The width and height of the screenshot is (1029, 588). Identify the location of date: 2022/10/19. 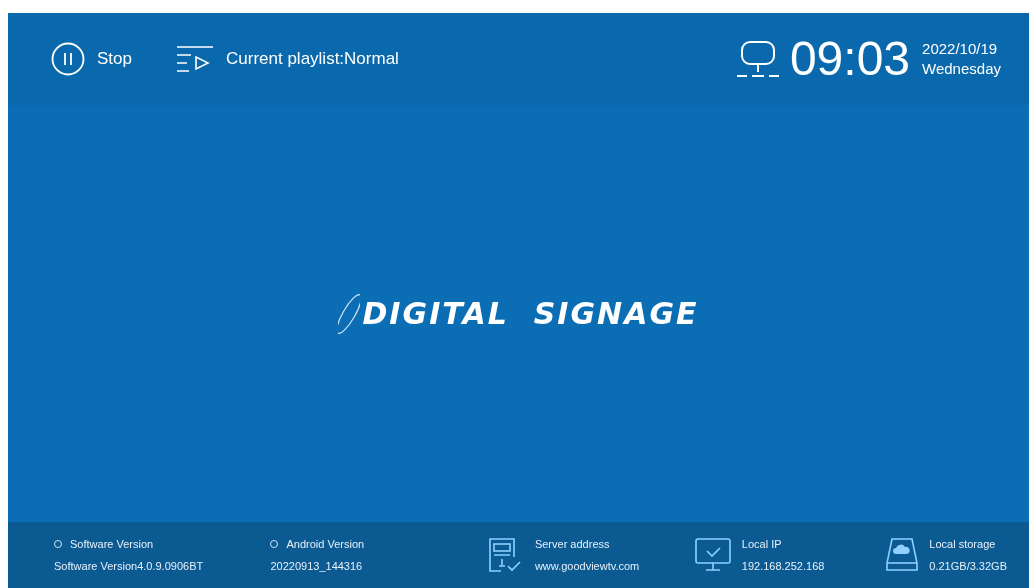
(960, 49).